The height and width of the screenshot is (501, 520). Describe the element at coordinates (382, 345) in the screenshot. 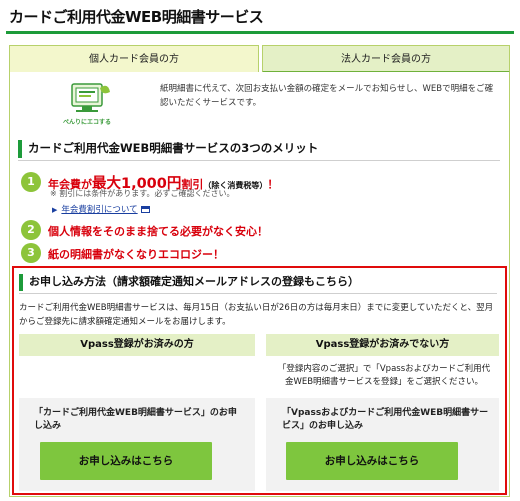

I see `vpass-unregistered-header: Vpass登録がお済みでない方` at that location.